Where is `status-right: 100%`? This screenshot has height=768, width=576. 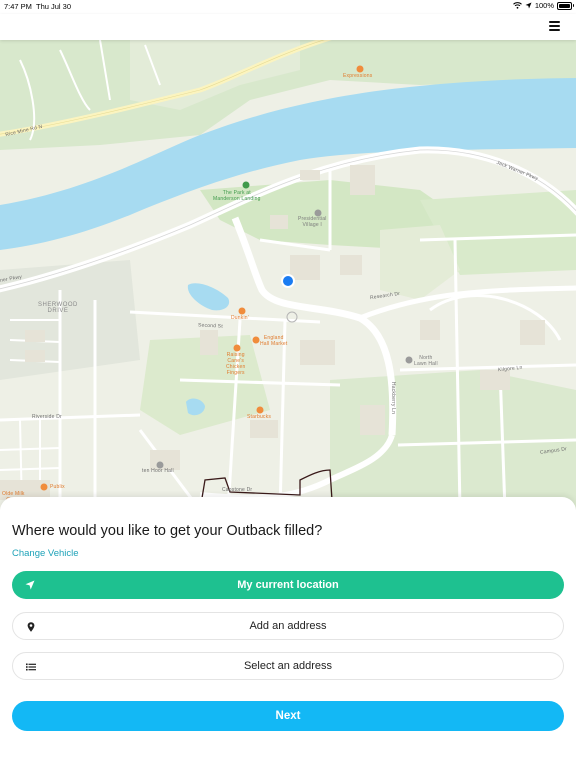 status-right: 100% is located at coordinates (543, 5).